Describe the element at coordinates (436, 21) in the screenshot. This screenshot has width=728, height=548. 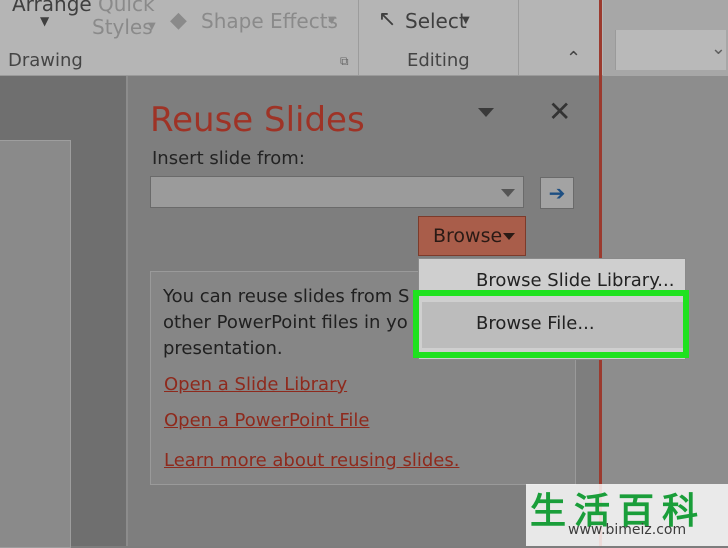
I see `select-button: Select` at that location.